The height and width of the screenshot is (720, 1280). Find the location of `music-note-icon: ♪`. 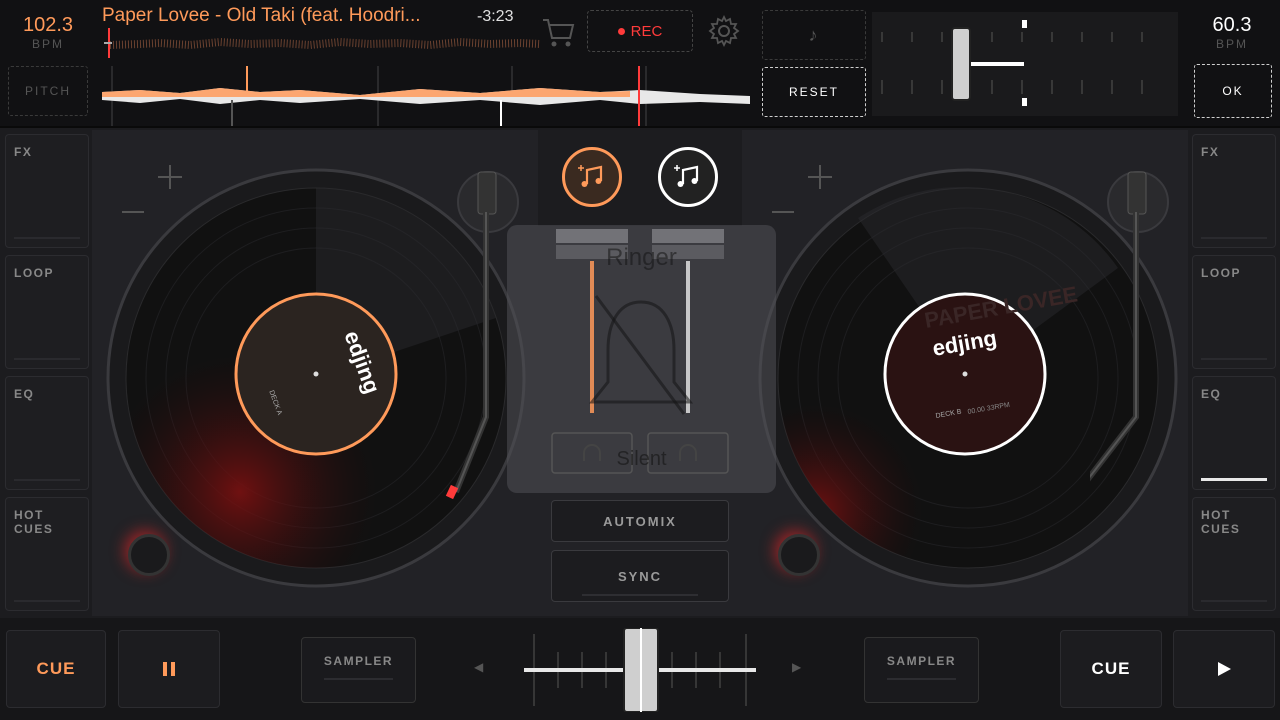

music-note-icon: ♪ is located at coordinates (814, 34).